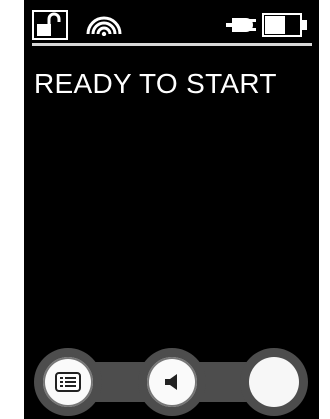  I want to click on speaker-icon, so click(171, 382).